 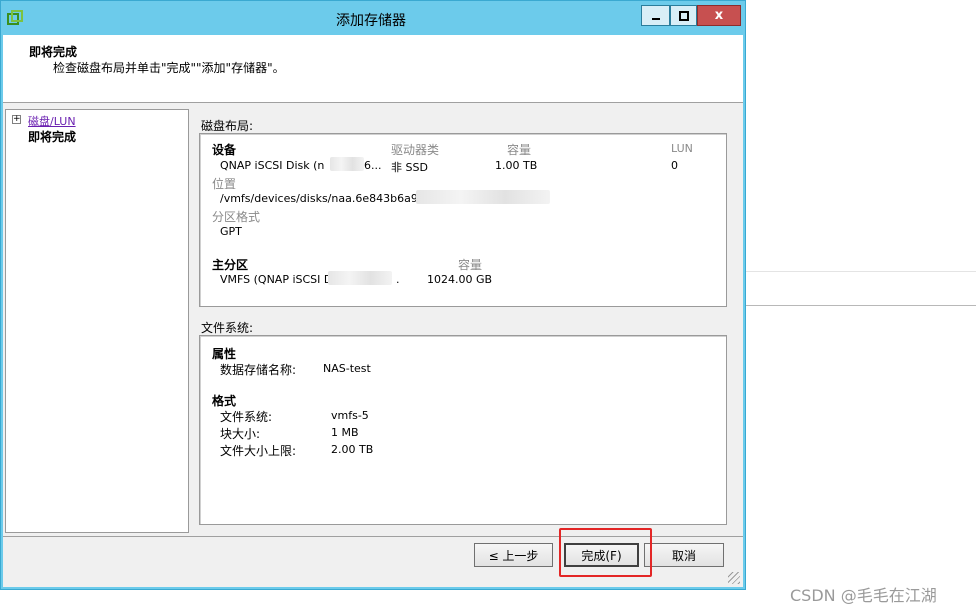 What do you see at coordinates (240, 434) in the screenshot?
I see `block-size-label: 块大小:` at bounding box center [240, 434].